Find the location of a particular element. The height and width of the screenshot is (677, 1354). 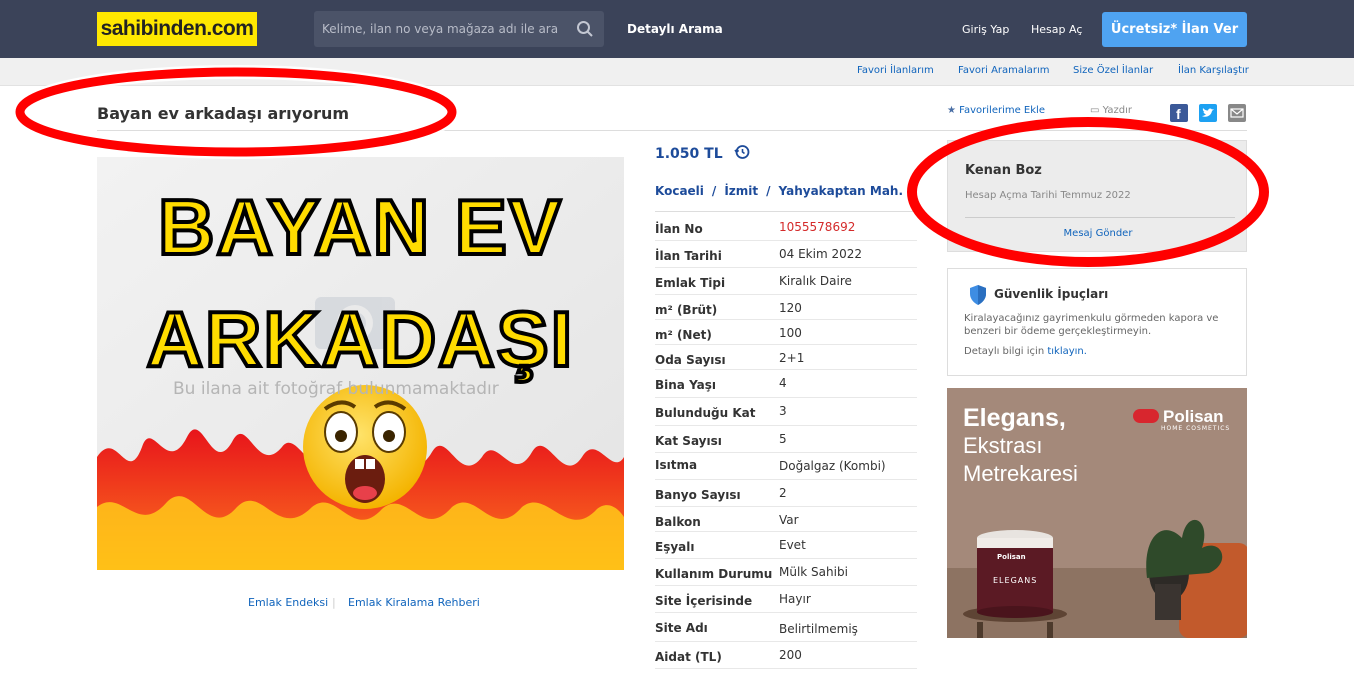

detailed-search-link: Detaylı Arama is located at coordinates (675, 29).